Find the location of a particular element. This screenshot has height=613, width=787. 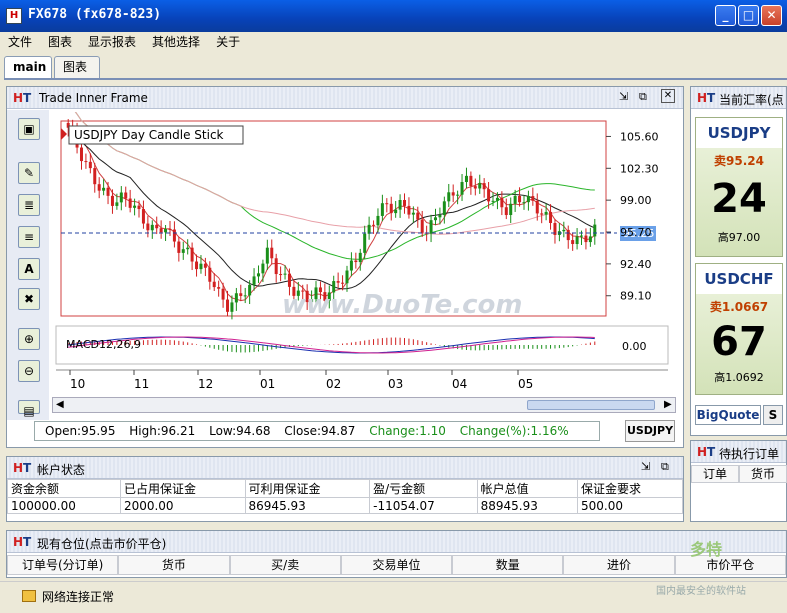

menu-chart: 图表 is located at coordinates (60, 41).